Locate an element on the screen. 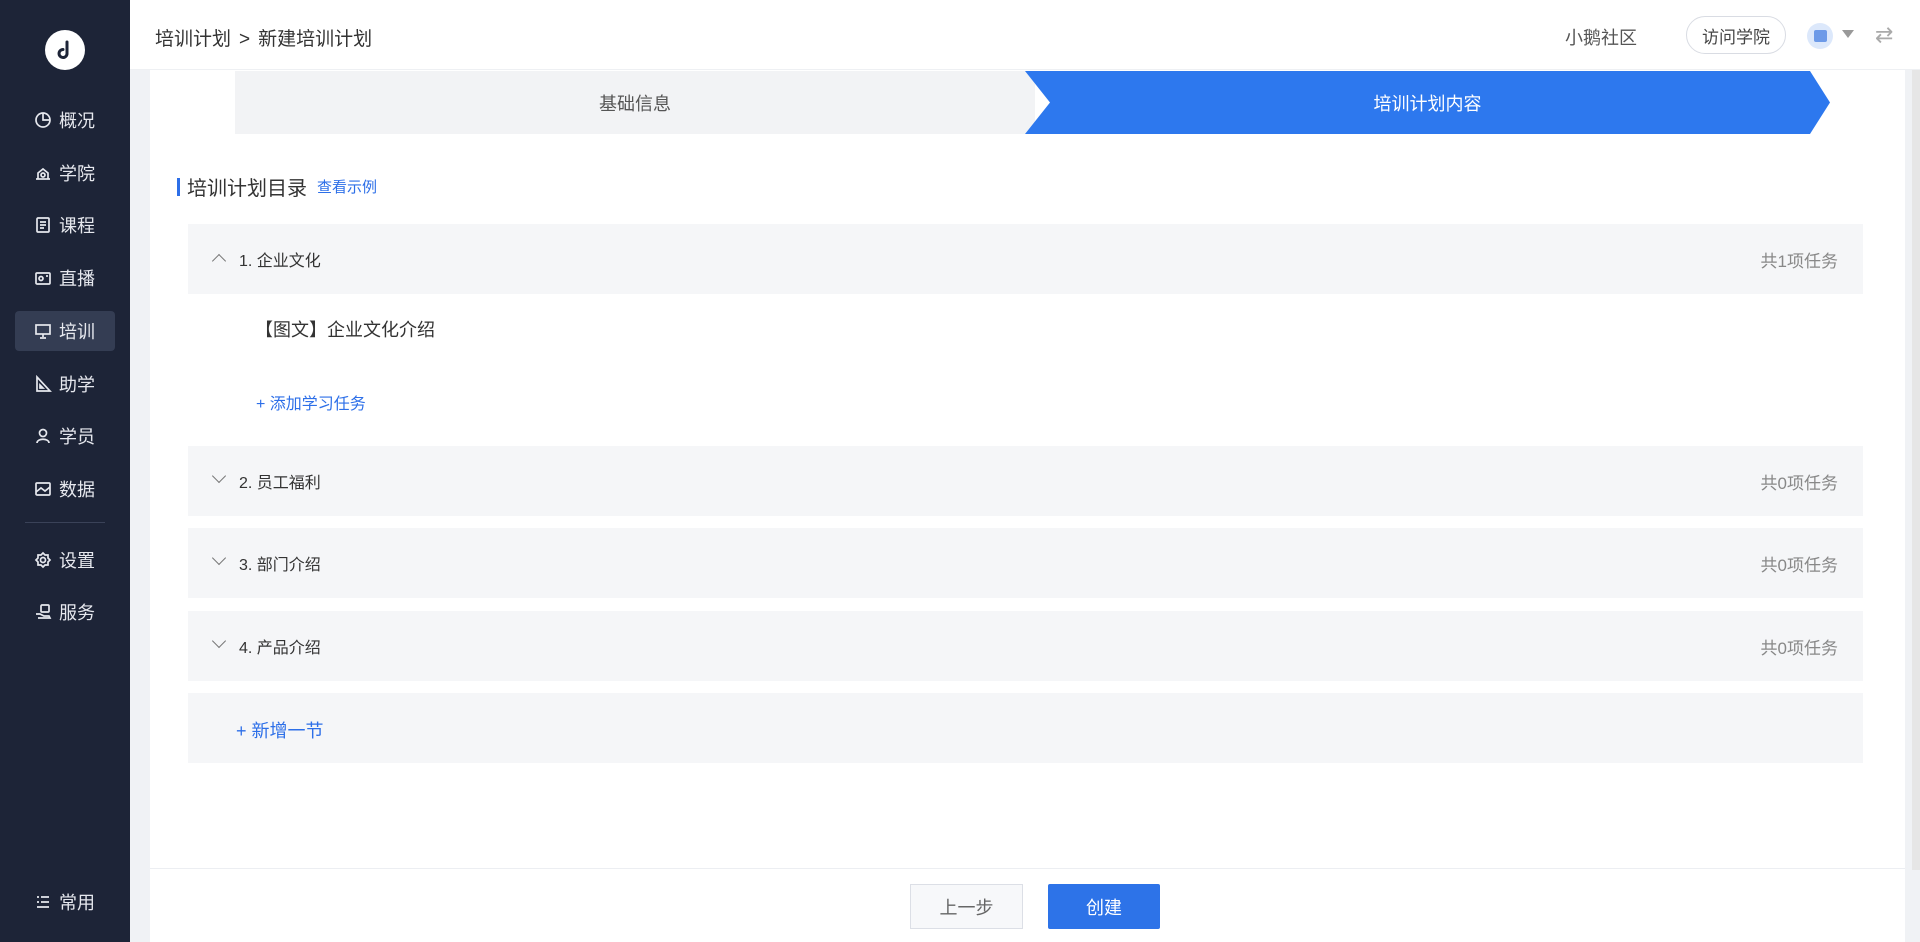 This screenshot has height=942, width=1920. sidebar-item-label: 设置 is located at coordinates (77, 561).